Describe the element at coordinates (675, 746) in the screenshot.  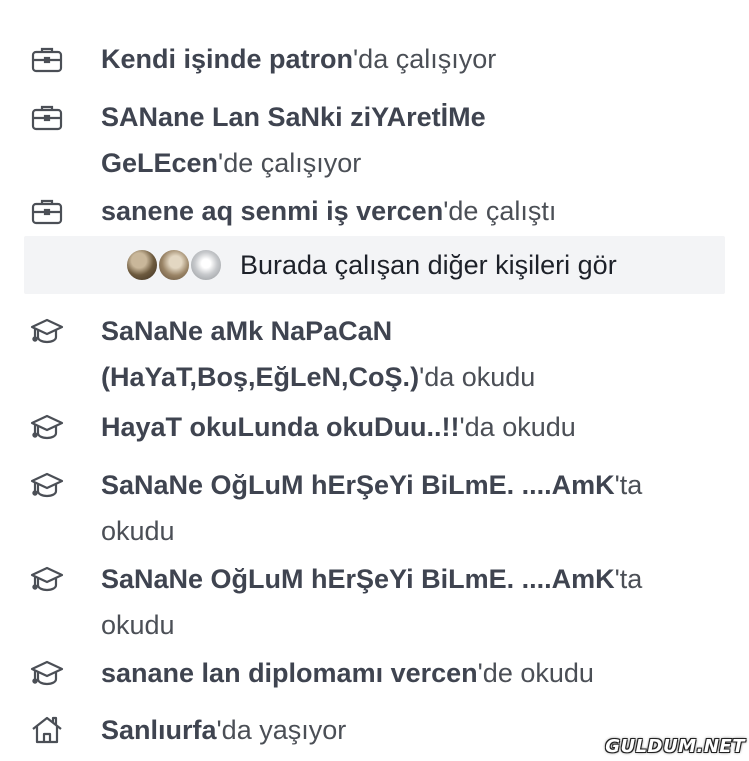
I see `watermark: GULDUM.NET` at that location.